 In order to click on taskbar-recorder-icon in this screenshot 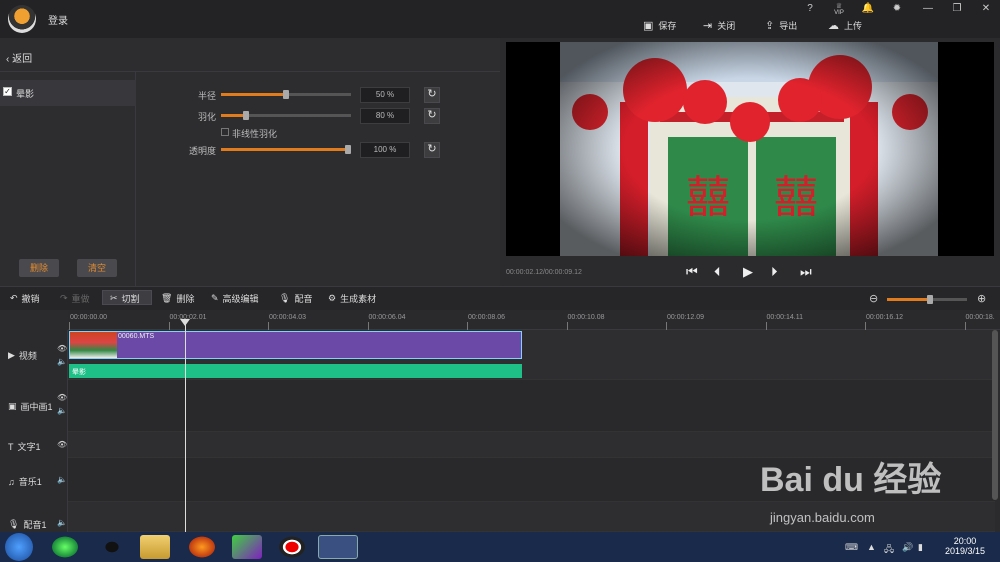, I will do `click(292, 547)`.